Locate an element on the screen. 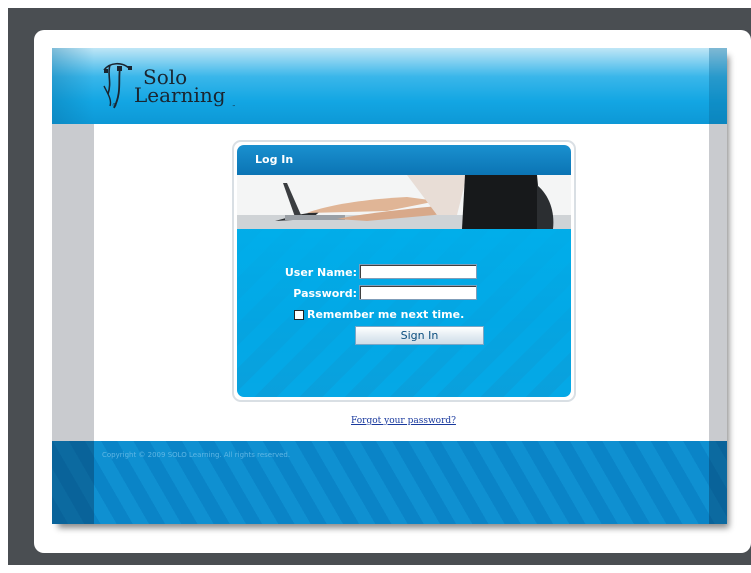 The width and height of the screenshot is (751, 573). forgot-password-link: Forgot your password? is located at coordinates (403, 421).